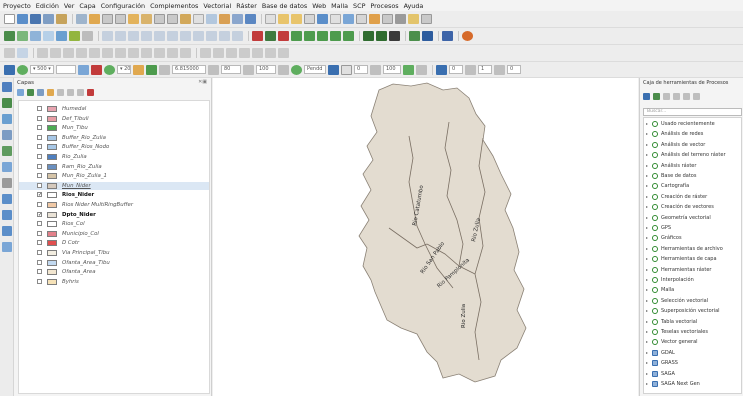 This screenshot has width=743, height=396. I want to click on identify-icon, so click(270, 19).